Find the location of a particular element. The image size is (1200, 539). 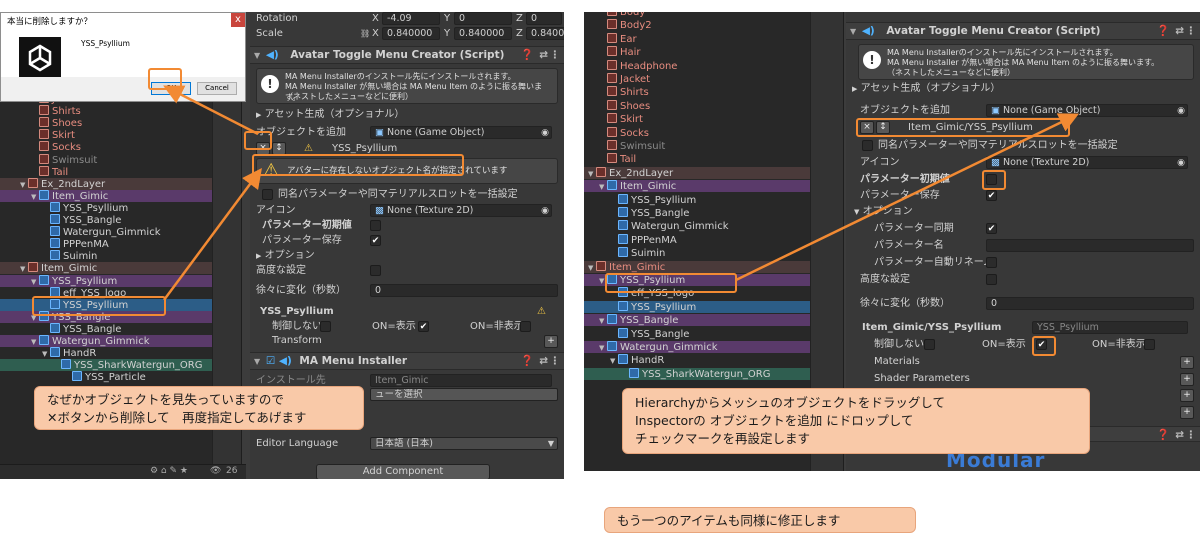

visibility-icon: 👁 is located at coordinates (215, 471).